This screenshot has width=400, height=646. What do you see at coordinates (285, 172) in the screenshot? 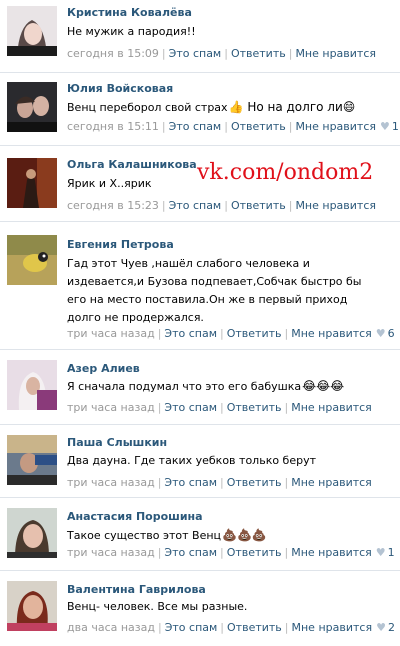
I see `watermark-text: vk.com/ondom2` at bounding box center [285, 172].